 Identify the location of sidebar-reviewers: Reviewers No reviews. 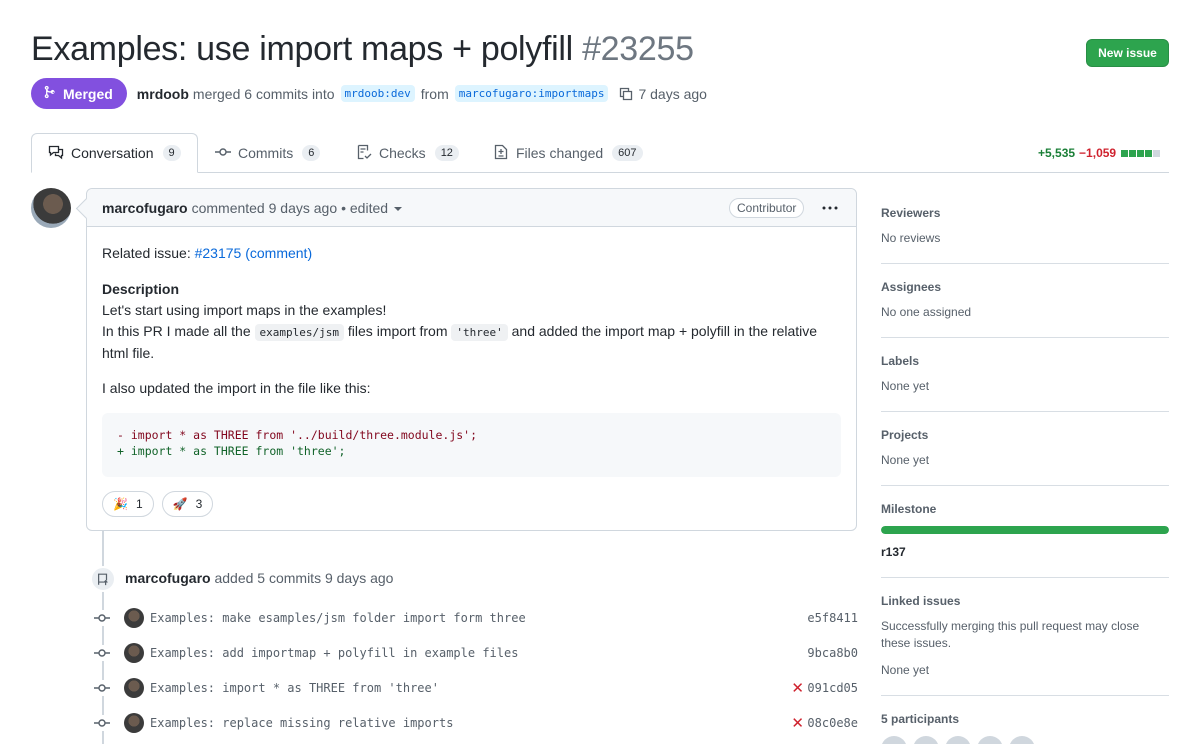
(1025, 226).